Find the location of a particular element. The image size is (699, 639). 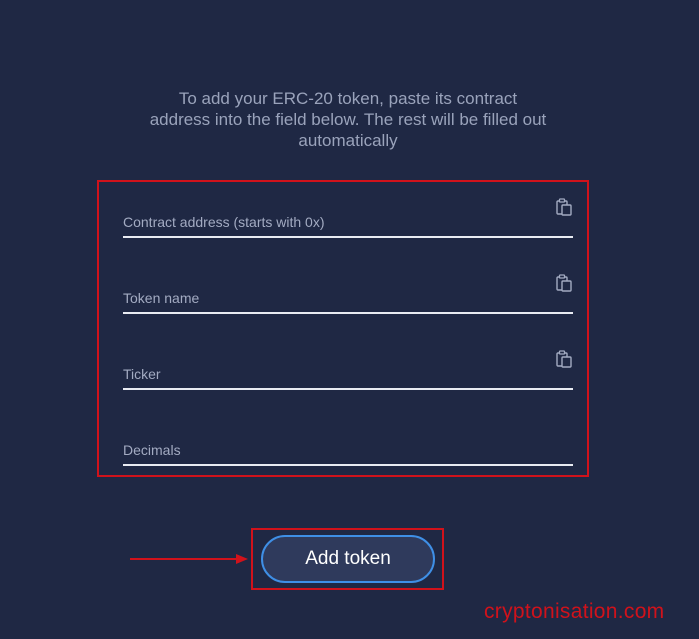

add-token-button: Add token is located at coordinates (348, 559).